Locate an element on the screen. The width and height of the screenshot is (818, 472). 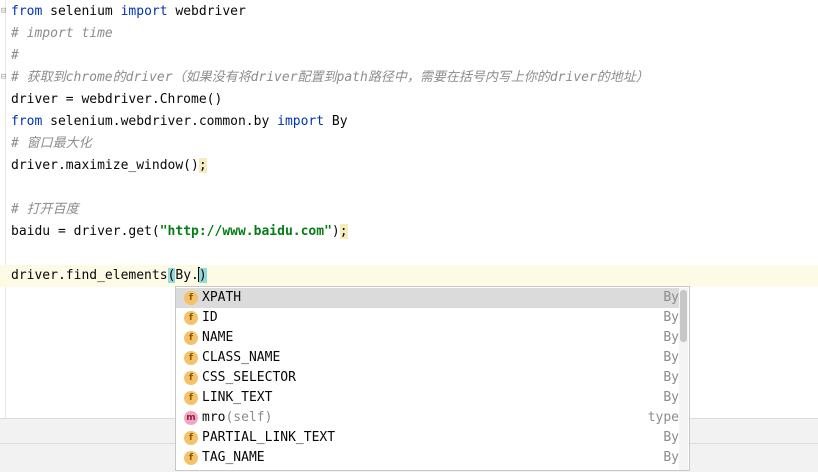
gutter is located at coordinates (5, 209).